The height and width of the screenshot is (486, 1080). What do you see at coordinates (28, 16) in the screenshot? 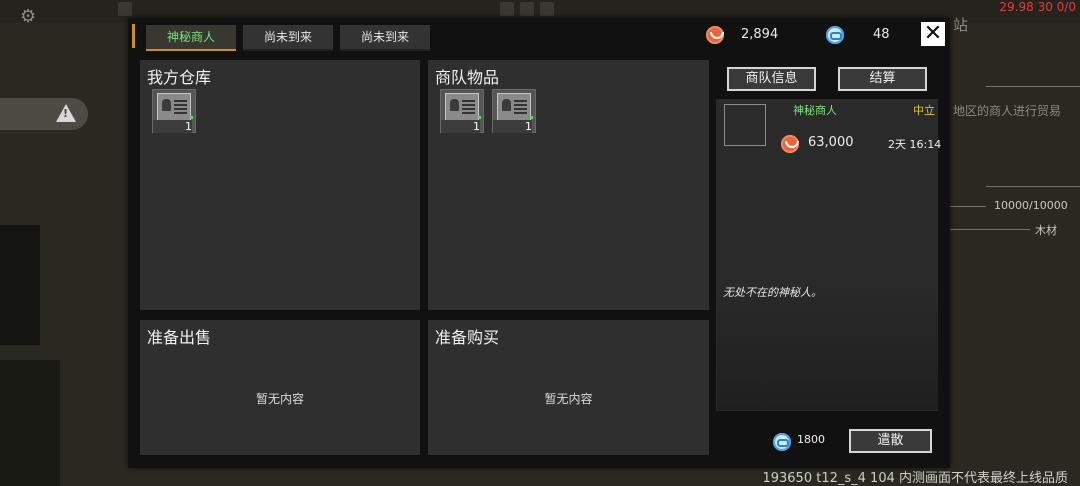
I see `gear-icon: ⚙` at bounding box center [28, 16].